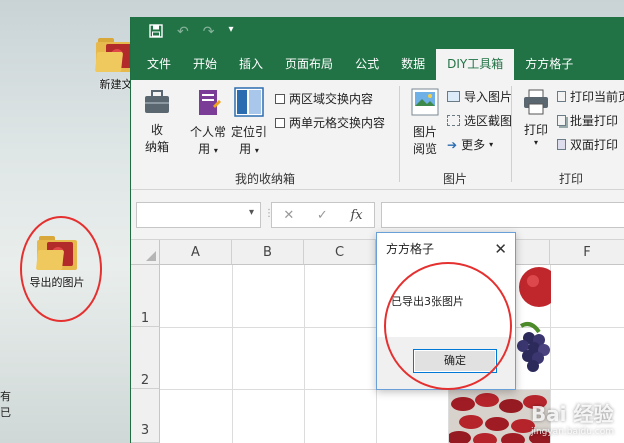 This screenshot has height=443, width=624. Describe the element at coordinates (145, 416) in the screenshot. I see `row-header-3: 3` at that location.